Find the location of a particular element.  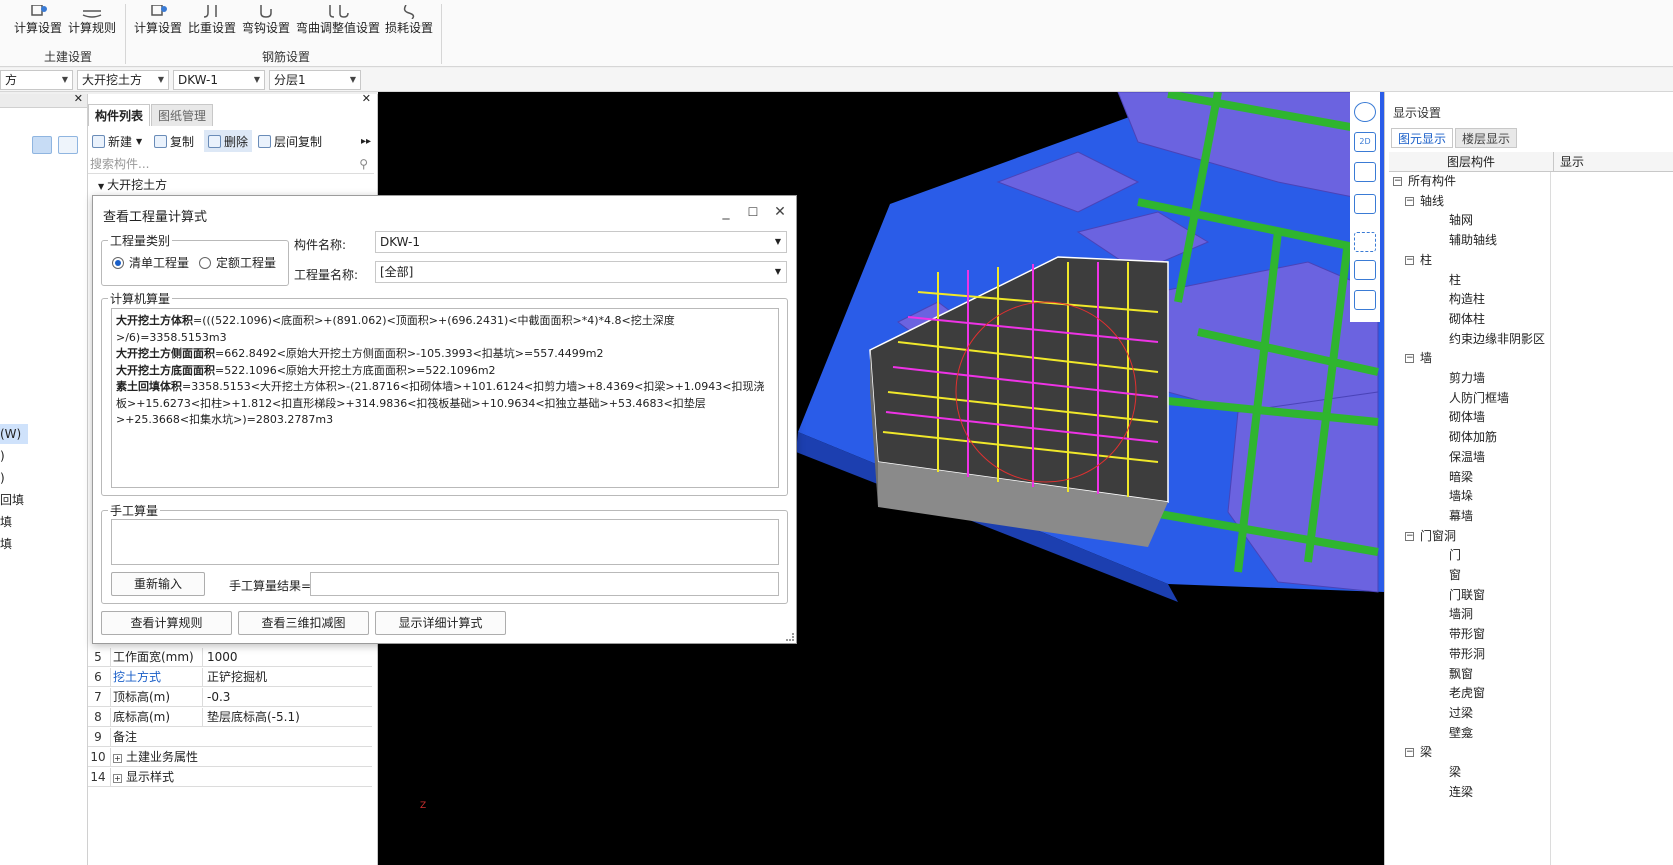

property-value: -0.3 is located at coordinates (287, 697).